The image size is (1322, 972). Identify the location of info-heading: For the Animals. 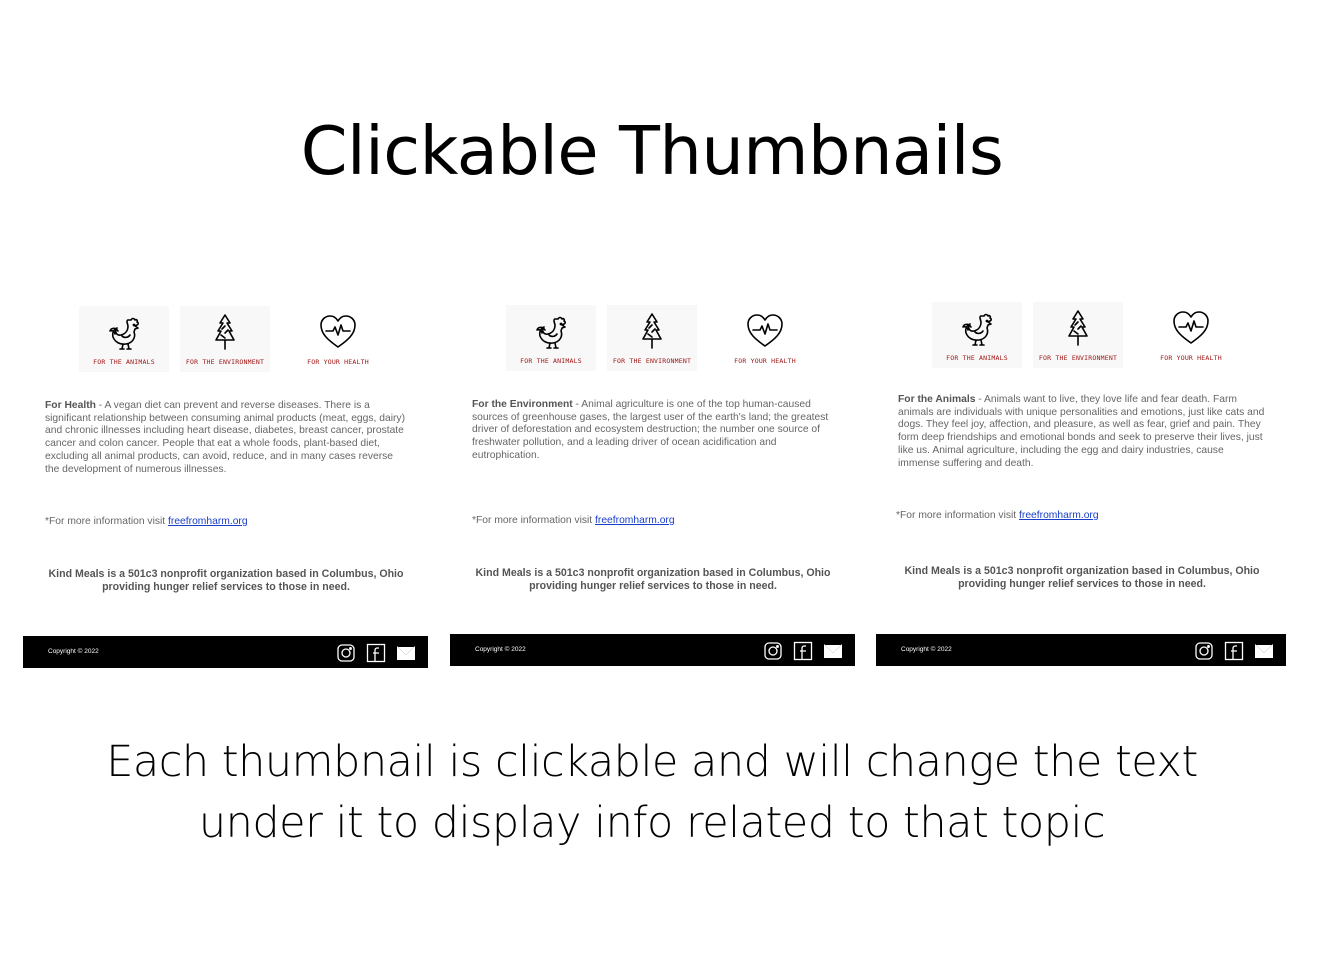
(937, 399).